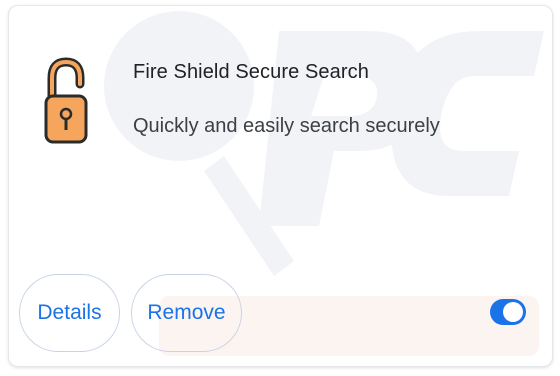  I want to click on enable-toggle, so click(508, 312).